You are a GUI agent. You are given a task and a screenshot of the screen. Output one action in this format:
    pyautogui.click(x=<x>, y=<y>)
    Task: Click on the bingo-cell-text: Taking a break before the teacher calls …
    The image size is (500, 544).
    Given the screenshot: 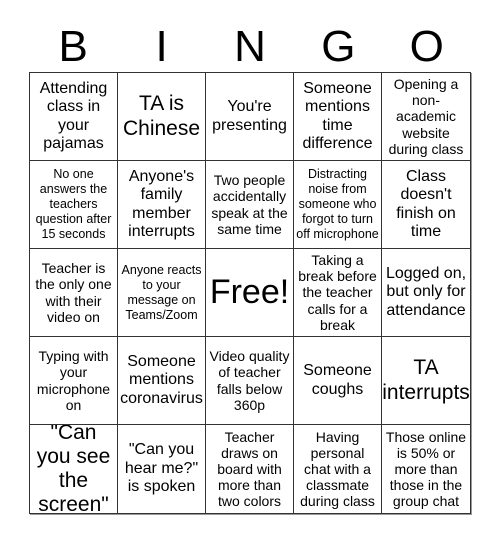 What is the action you would take?
    pyautogui.click(x=337, y=292)
    